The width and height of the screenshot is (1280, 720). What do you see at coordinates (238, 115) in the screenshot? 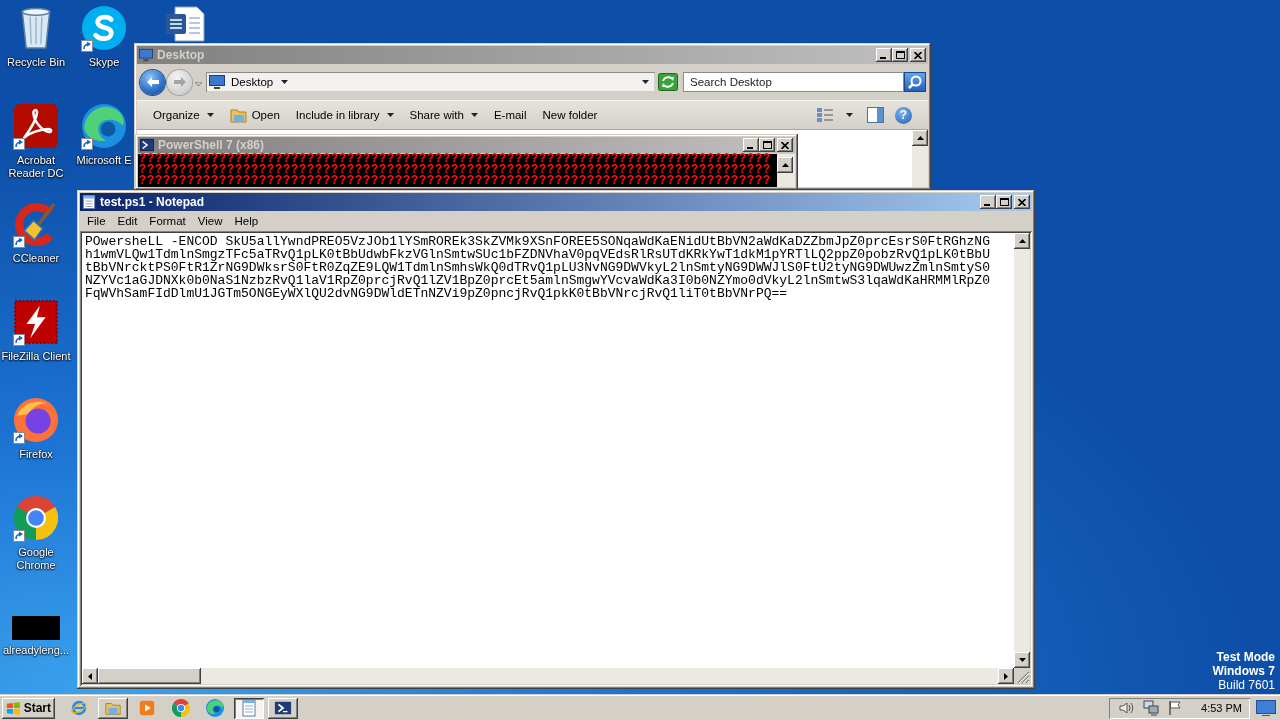
I see `folder-icon` at bounding box center [238, 115].